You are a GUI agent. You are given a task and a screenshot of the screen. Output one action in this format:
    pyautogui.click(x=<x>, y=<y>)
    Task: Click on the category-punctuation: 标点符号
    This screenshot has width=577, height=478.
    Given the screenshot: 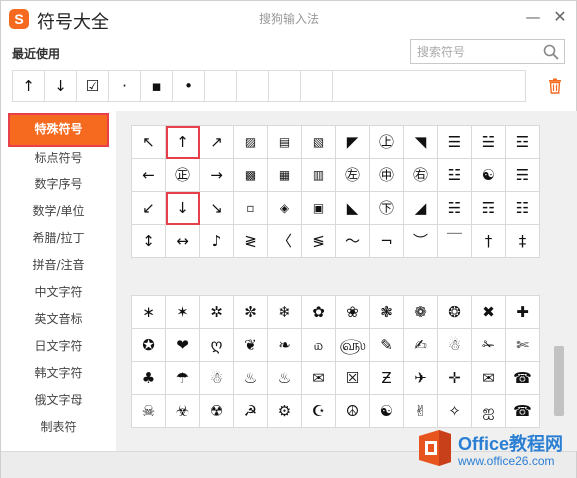 What is the action you would take?
    pyautogui.click(x=58, y=158)
    